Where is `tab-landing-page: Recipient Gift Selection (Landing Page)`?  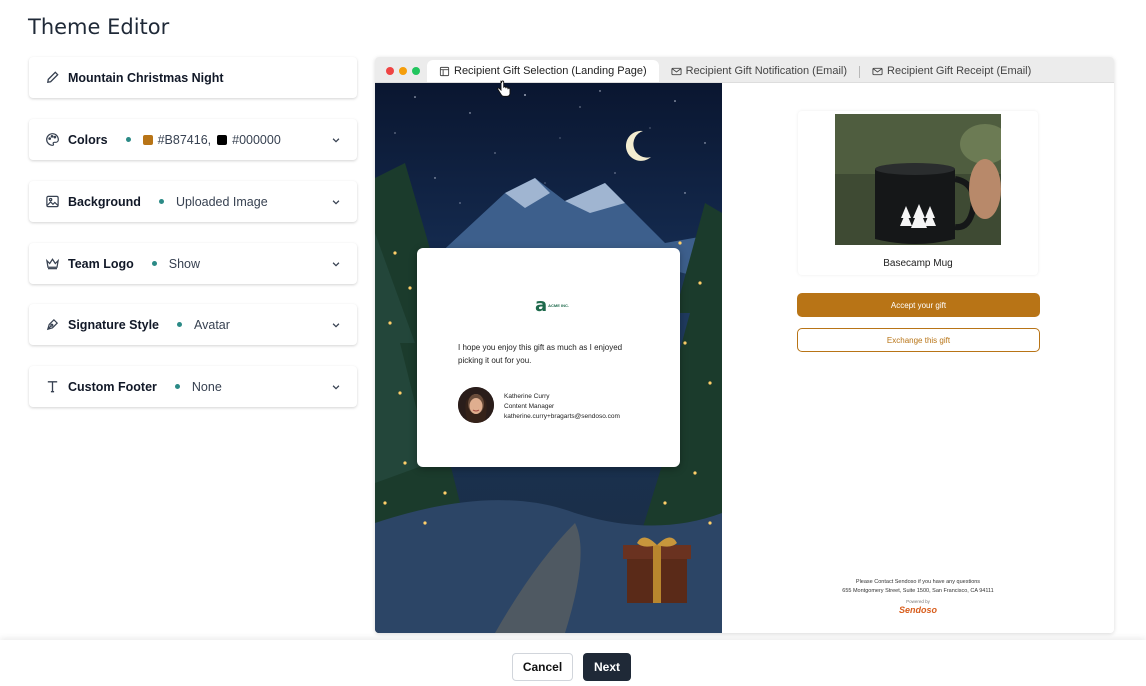 tab-landing-page: Recipient Gift Selection (Landing Page) is located at coordinates (543, 71).